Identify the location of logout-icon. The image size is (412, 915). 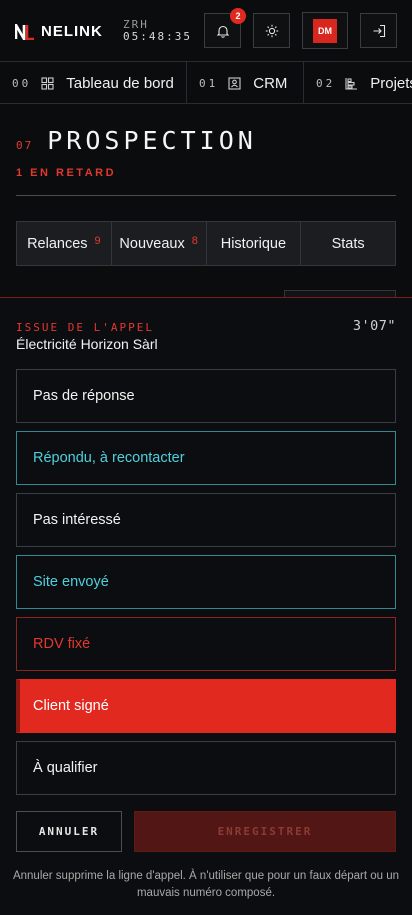
(379, 30).